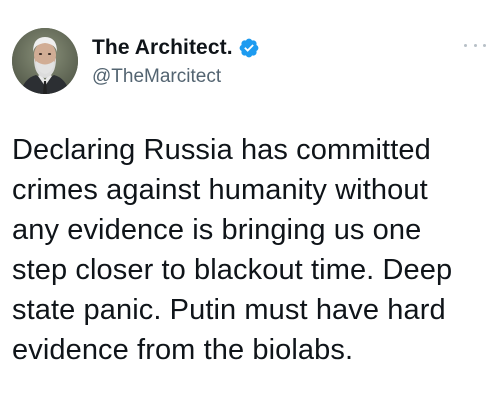 This screenshot has height=404, width=500. Describe the element at coordinates (162, 48) in the screenshot. I see `display-name: The Architect.` at that location.